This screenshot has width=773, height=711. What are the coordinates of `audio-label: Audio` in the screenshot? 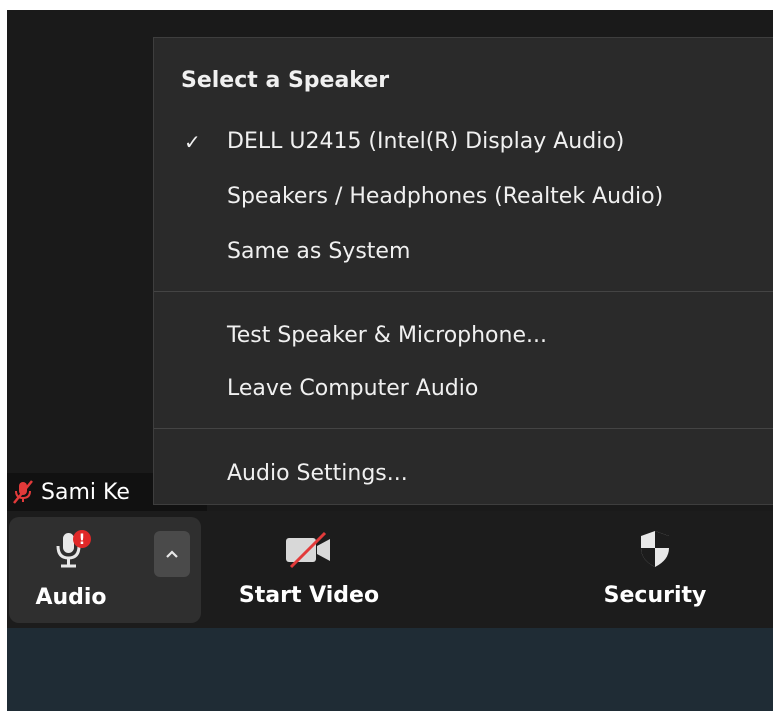 It's located at (71, 597).